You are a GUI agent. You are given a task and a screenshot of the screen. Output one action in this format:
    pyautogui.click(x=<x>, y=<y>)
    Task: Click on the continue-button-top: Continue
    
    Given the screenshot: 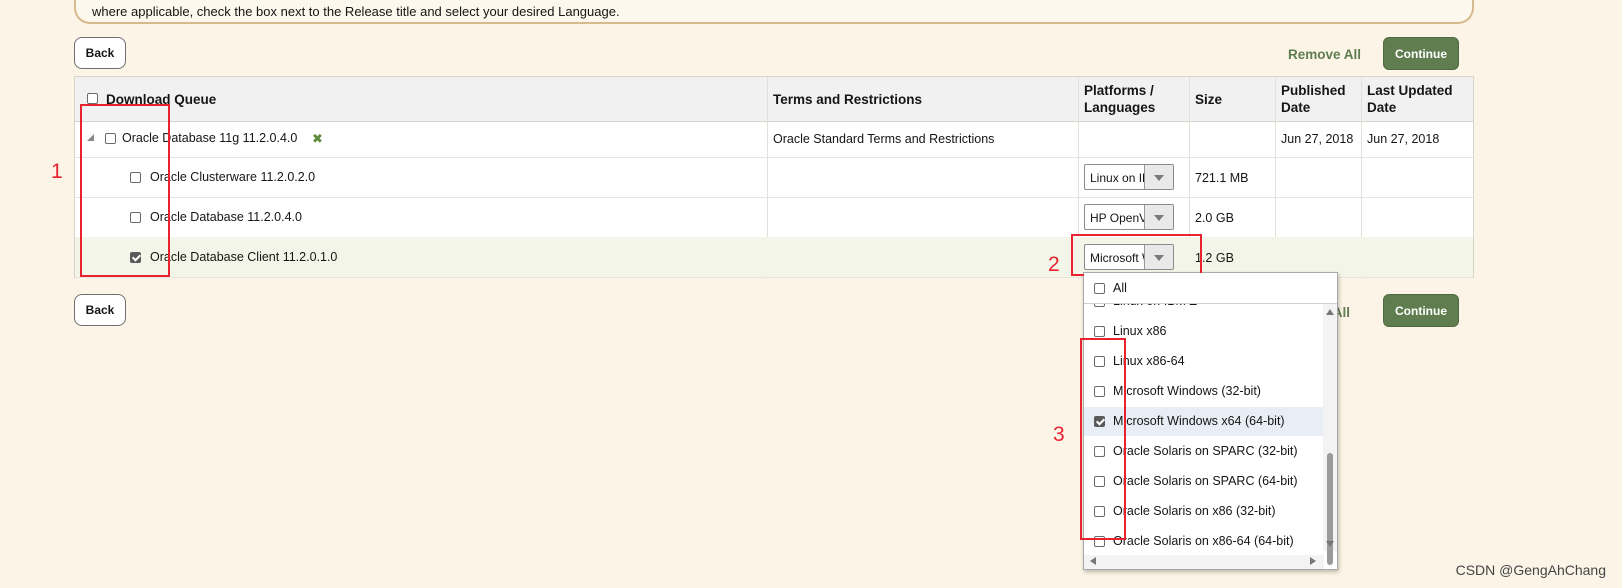 What is the action you would take?
    pyautogui.click(x=1421, y=53)
    